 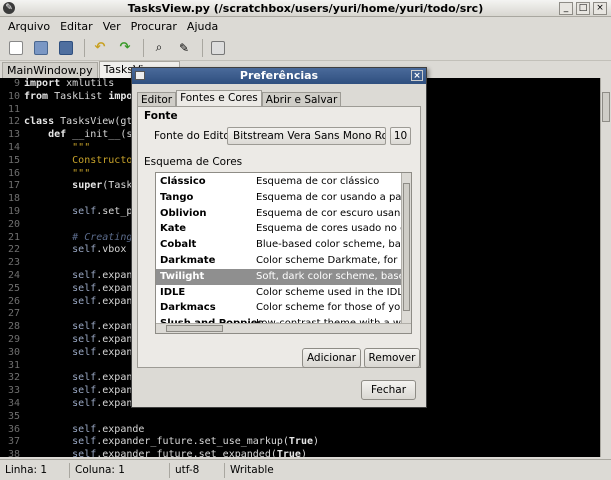 What do you see at coordinates (400, 136) in the screenshot?
I see `font-size-value: 10` at bounding box center [400, 136].